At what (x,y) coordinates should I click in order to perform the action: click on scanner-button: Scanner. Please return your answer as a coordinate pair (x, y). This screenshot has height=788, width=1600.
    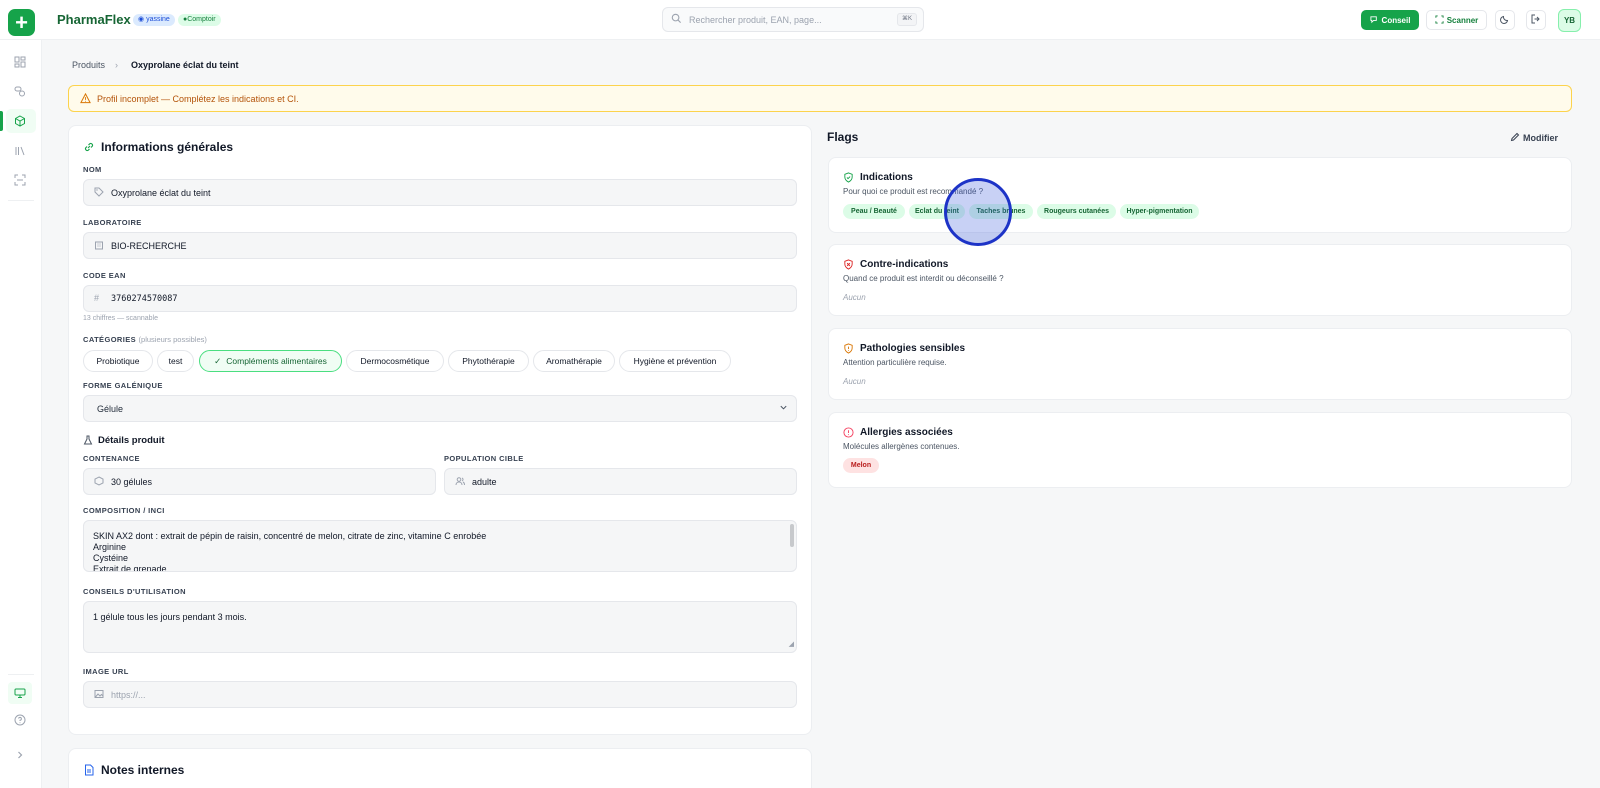
    Looking at the image, I should click on (1456, 20).